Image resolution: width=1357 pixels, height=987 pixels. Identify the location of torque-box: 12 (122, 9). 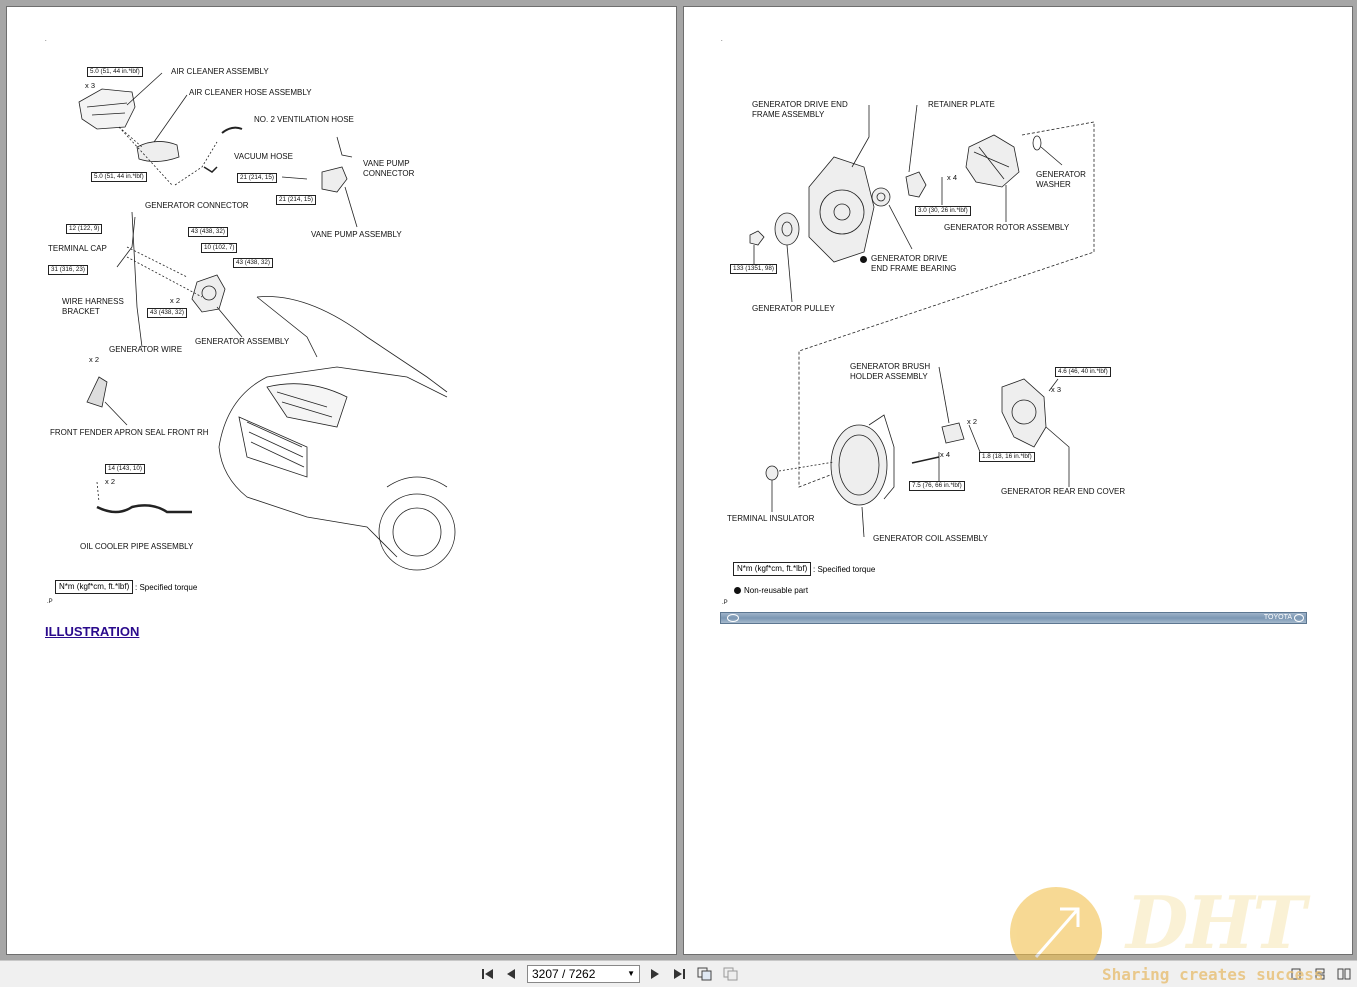
(84, 229).